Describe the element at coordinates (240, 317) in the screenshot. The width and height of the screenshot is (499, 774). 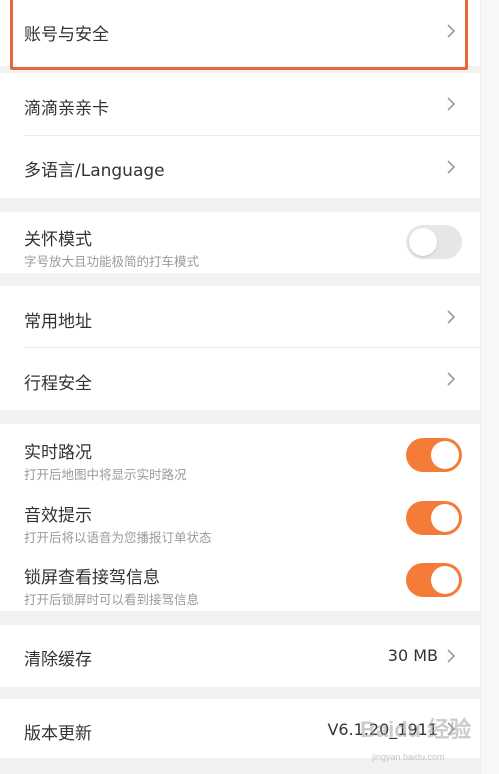
I see `common-address-row: 常用地址` at that location.